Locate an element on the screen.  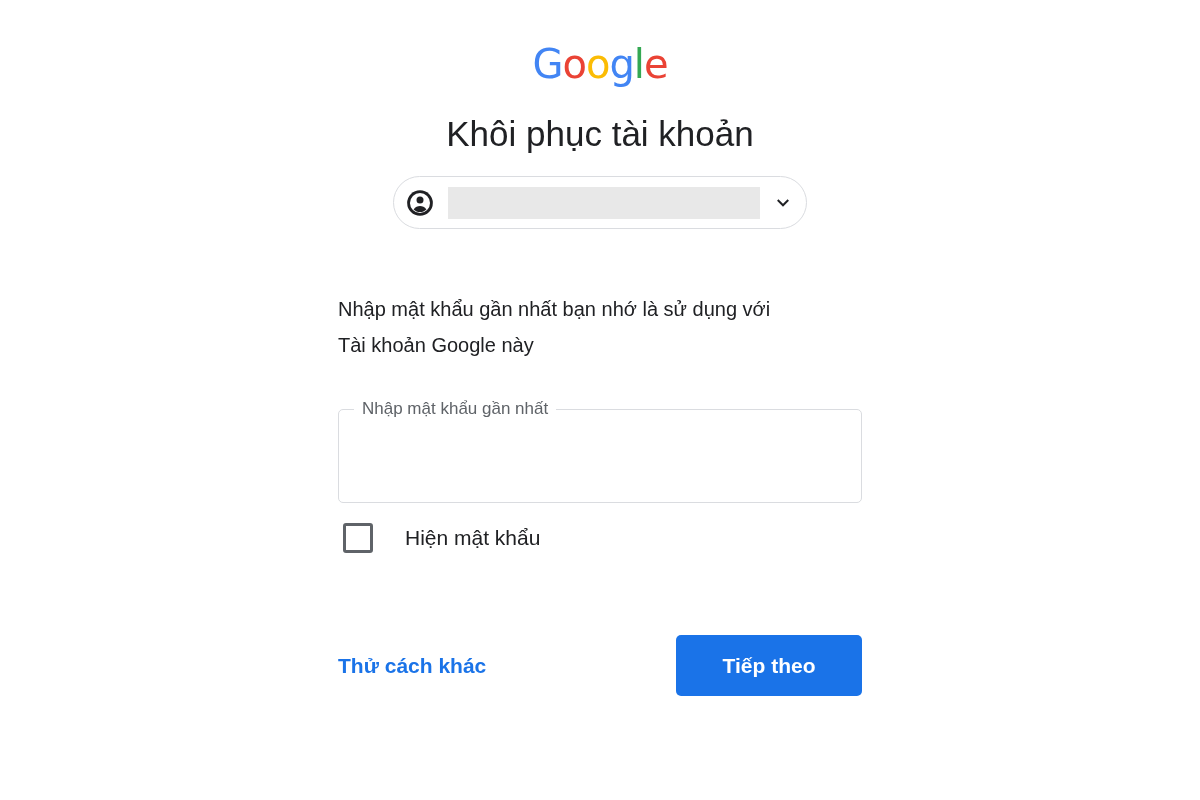
google-logo: Google is located at coordinates (600, 64).